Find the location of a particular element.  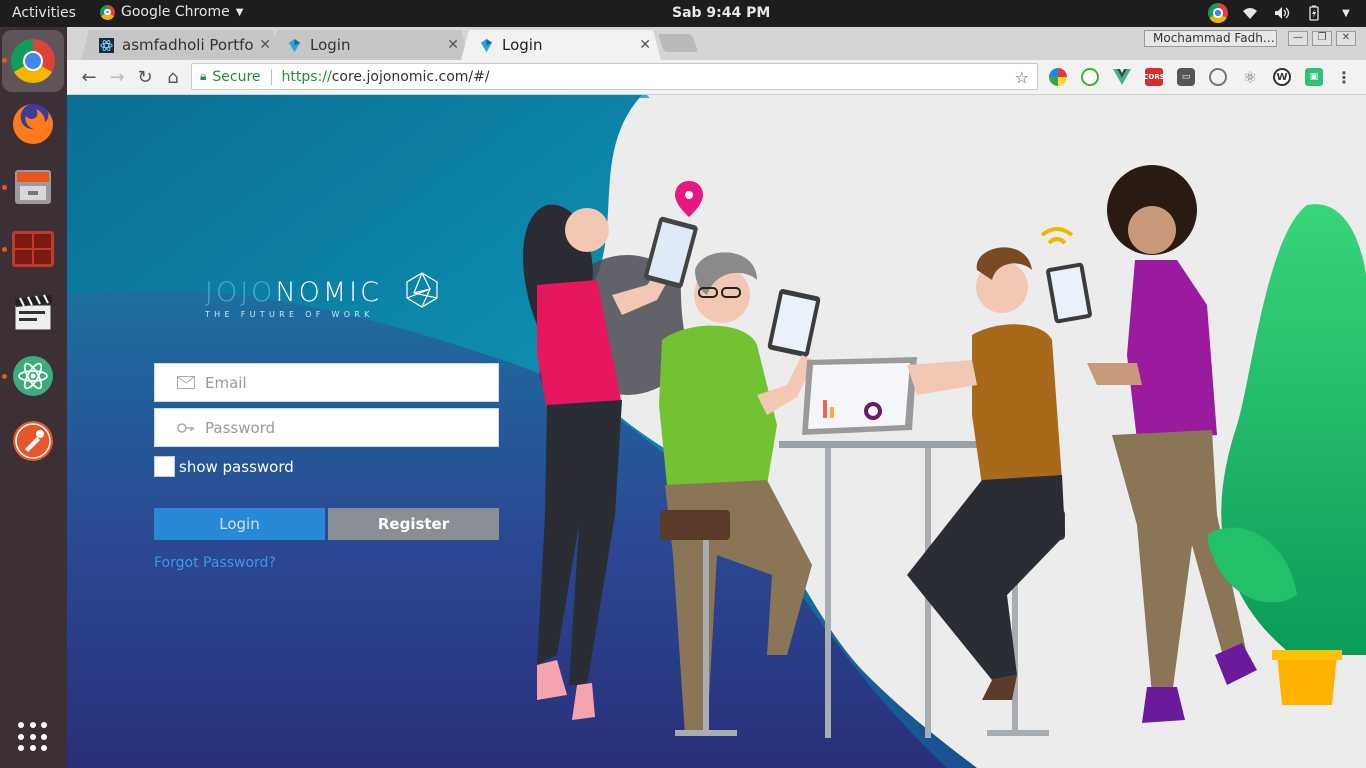

wappalyzer-icon: W is located at coordinates (1282, 77).